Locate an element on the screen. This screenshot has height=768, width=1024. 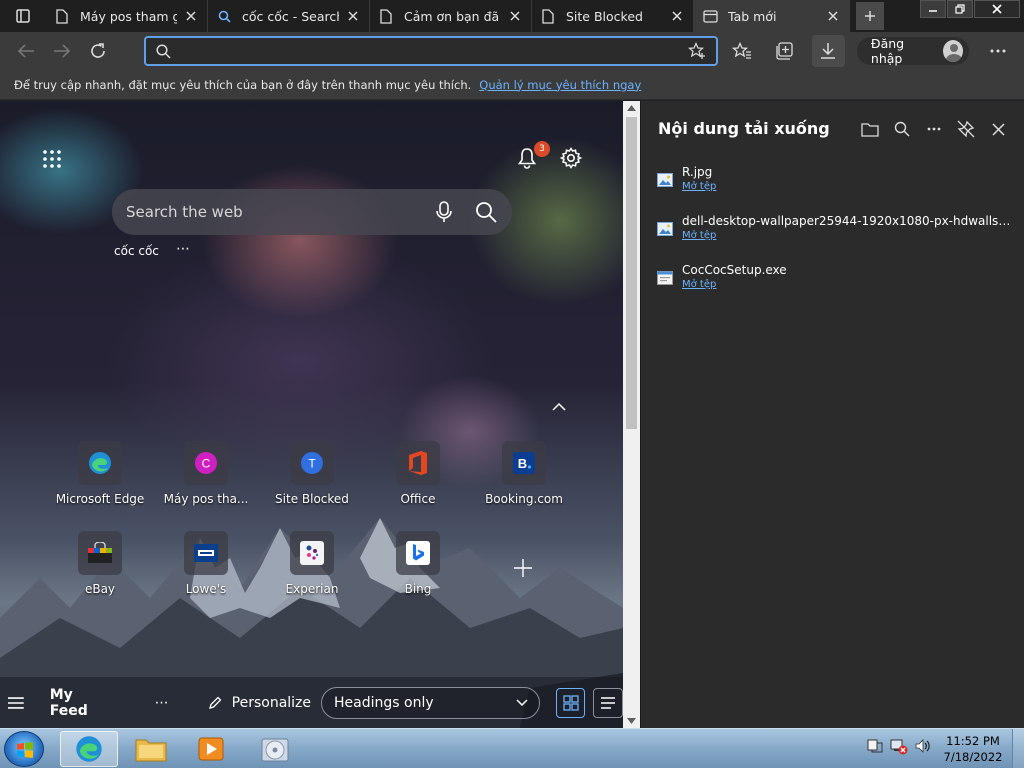
downloads-title: Nội dung tải xuống is located at coordinates (744, 128).